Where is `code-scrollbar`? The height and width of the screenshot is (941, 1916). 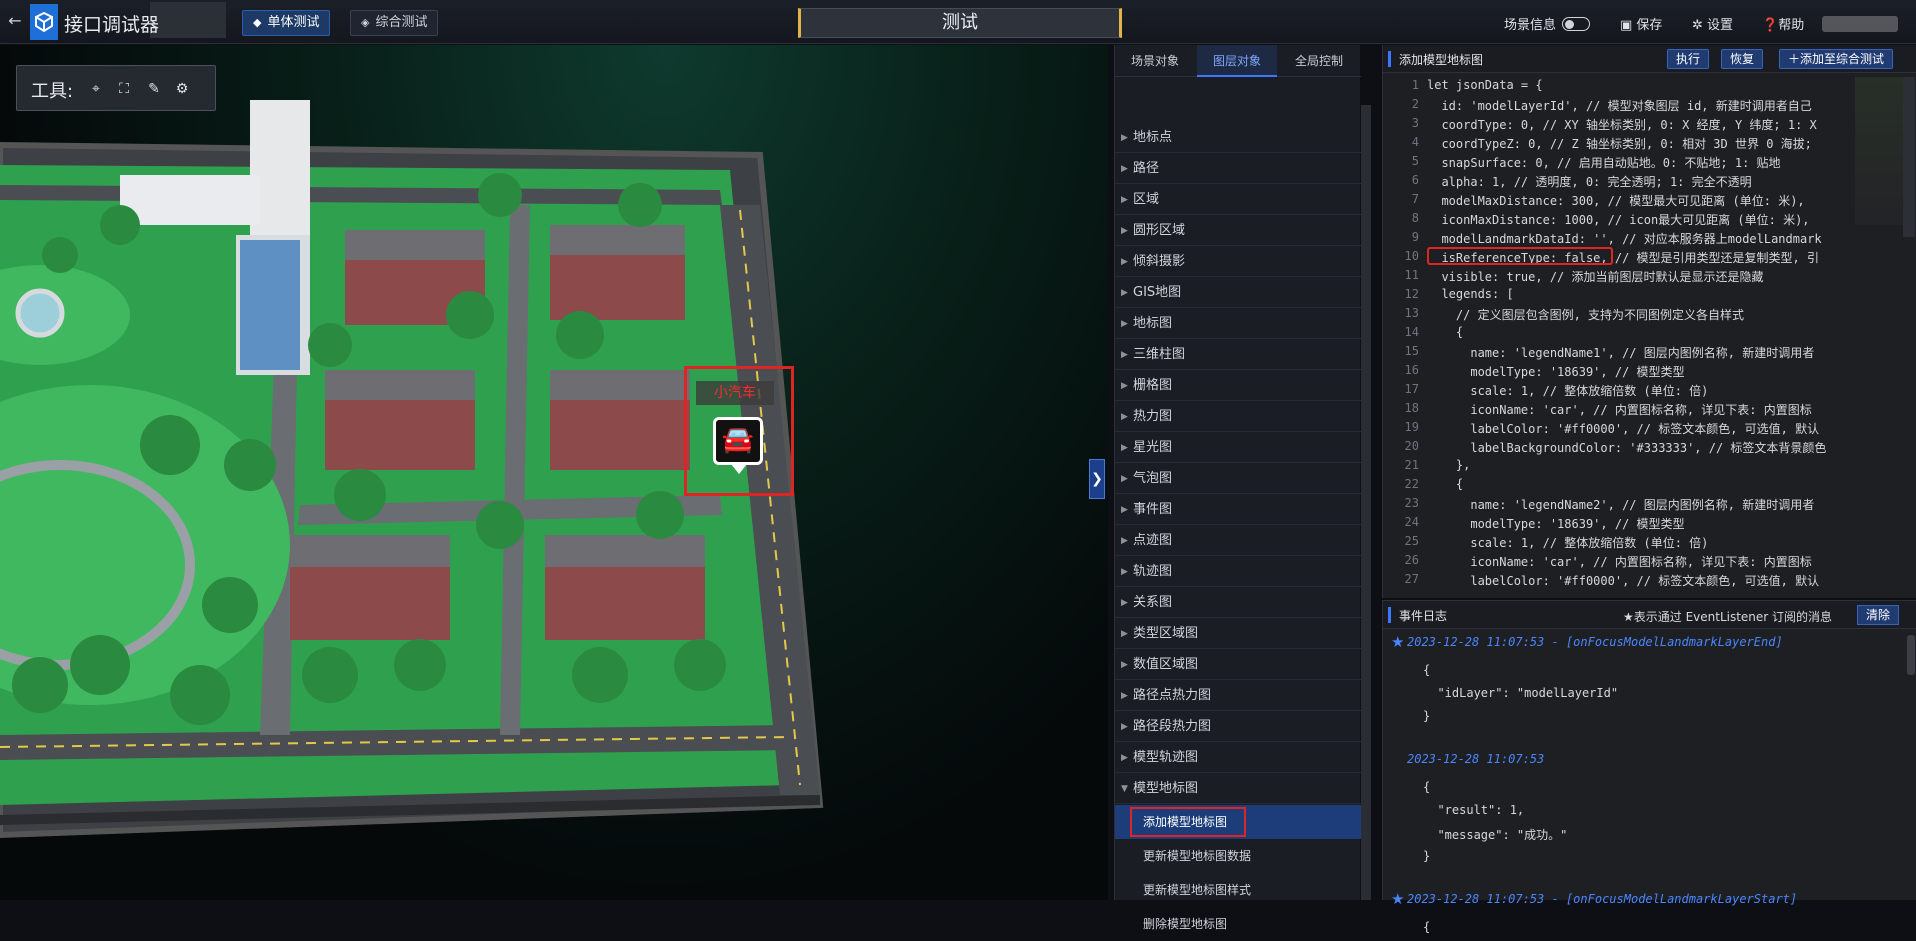
code-scrollbar is located at coordinates (1909, 157).